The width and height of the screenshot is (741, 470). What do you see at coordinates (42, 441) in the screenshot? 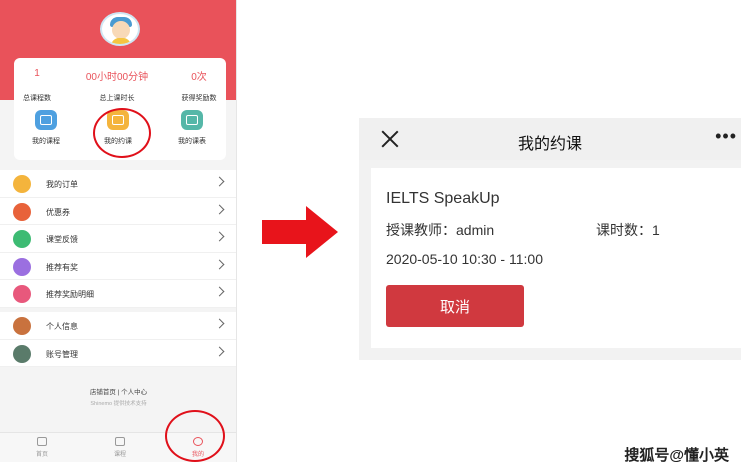
I see `home-icon` at bounding box center [42, 441].